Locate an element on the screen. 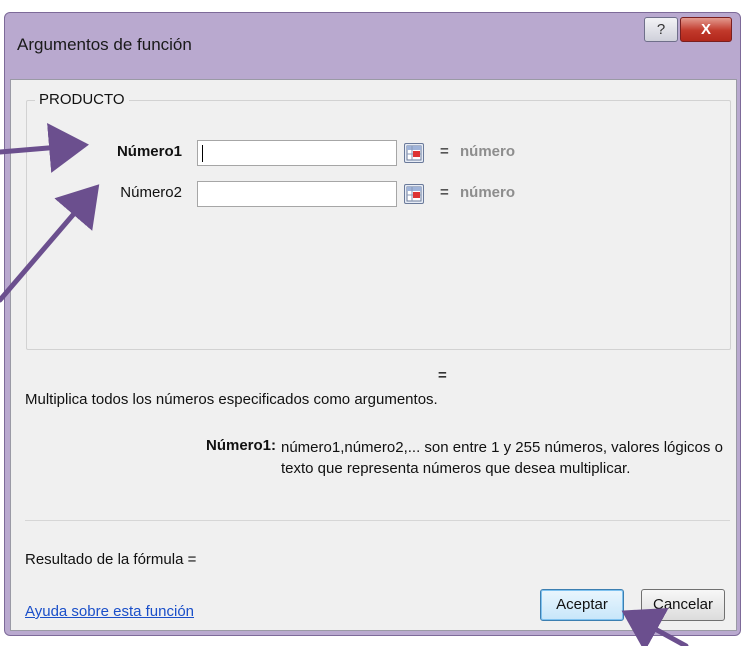 Image resolution: width=743 pixels, height=646 pixels. argument-help-label: Número1: is located at coordinates (241, 445).